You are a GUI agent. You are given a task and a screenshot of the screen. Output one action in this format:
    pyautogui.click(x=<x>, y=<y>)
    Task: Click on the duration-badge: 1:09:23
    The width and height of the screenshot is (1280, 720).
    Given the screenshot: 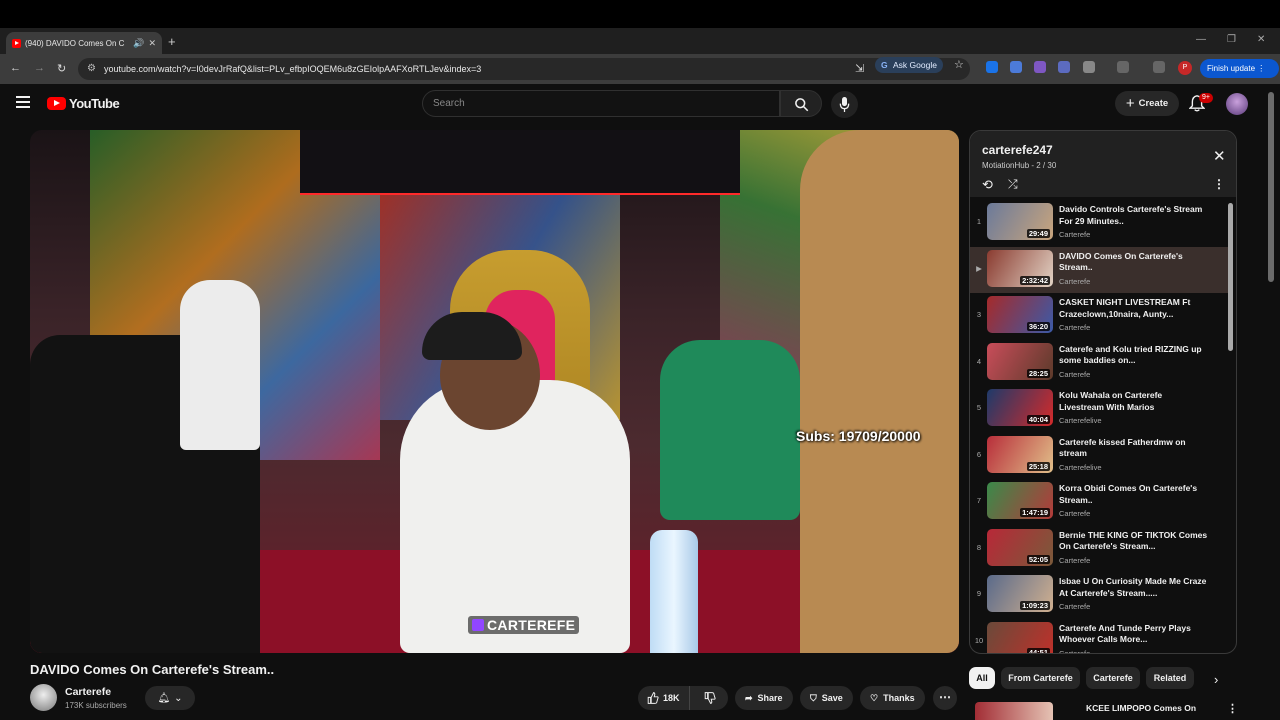 What is the action you would take?
    pyautogui.click(x=1035, y=605)
    